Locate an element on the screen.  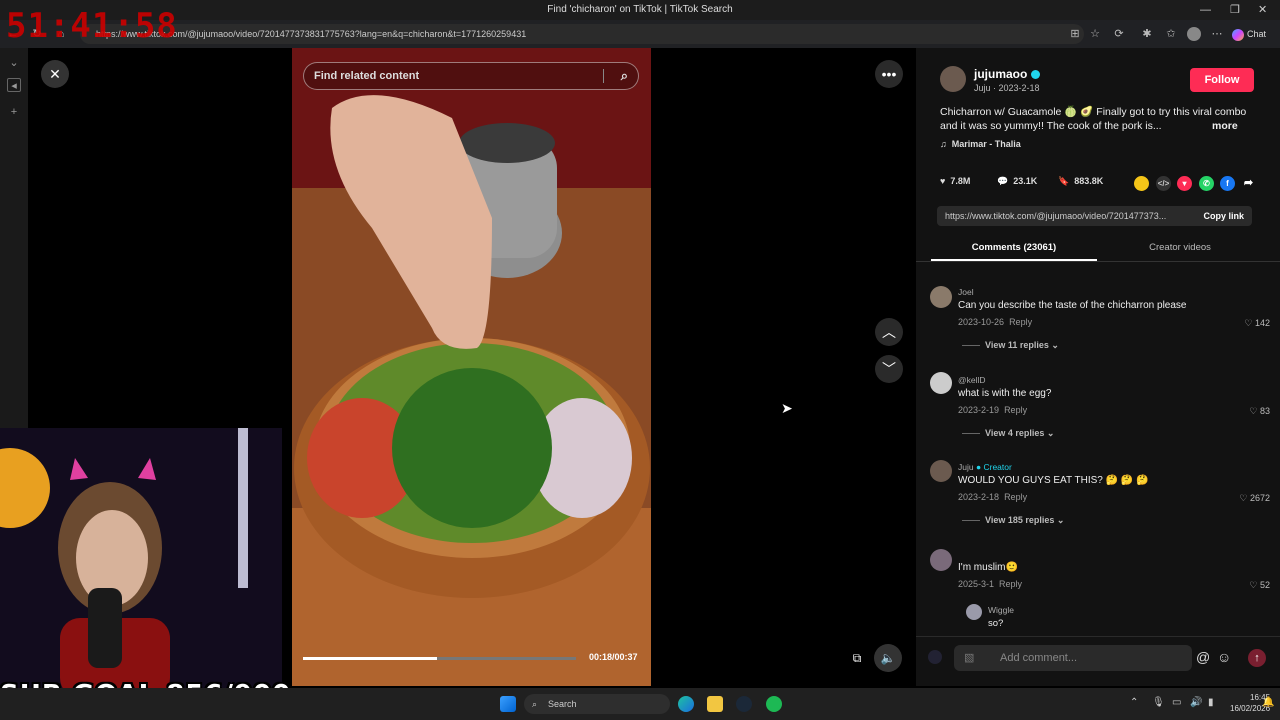
next-video-button: ﹀ is located at coordinates (889, 369).